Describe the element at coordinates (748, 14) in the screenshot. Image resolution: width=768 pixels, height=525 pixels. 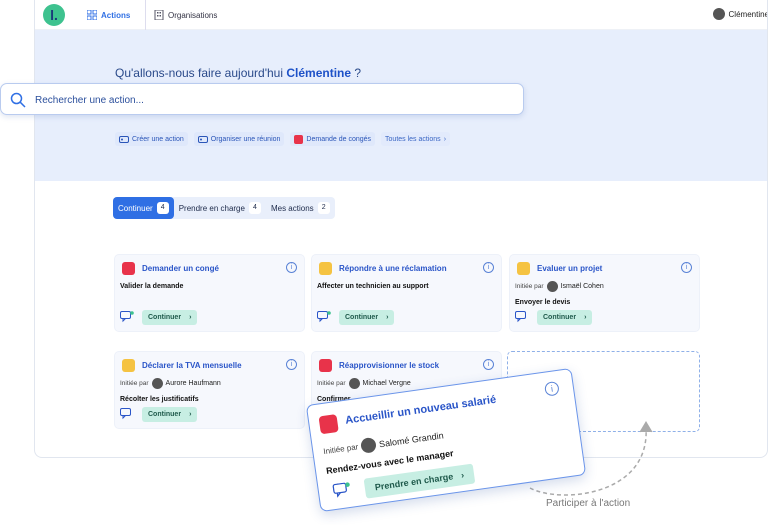
I see `user-name: Clémentine` at that location.